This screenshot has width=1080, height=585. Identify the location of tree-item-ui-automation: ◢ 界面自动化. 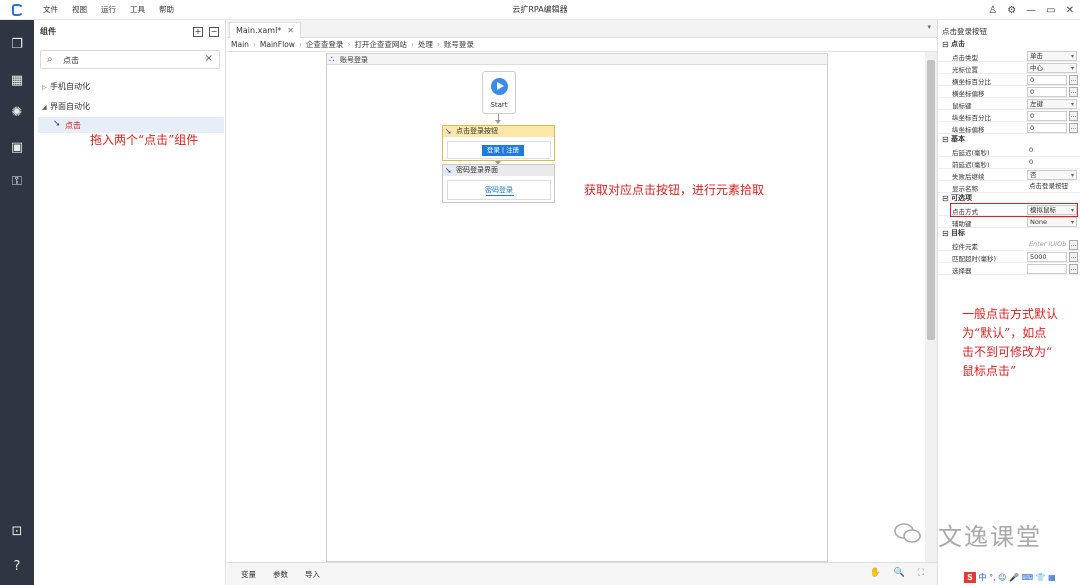
(66, 106).